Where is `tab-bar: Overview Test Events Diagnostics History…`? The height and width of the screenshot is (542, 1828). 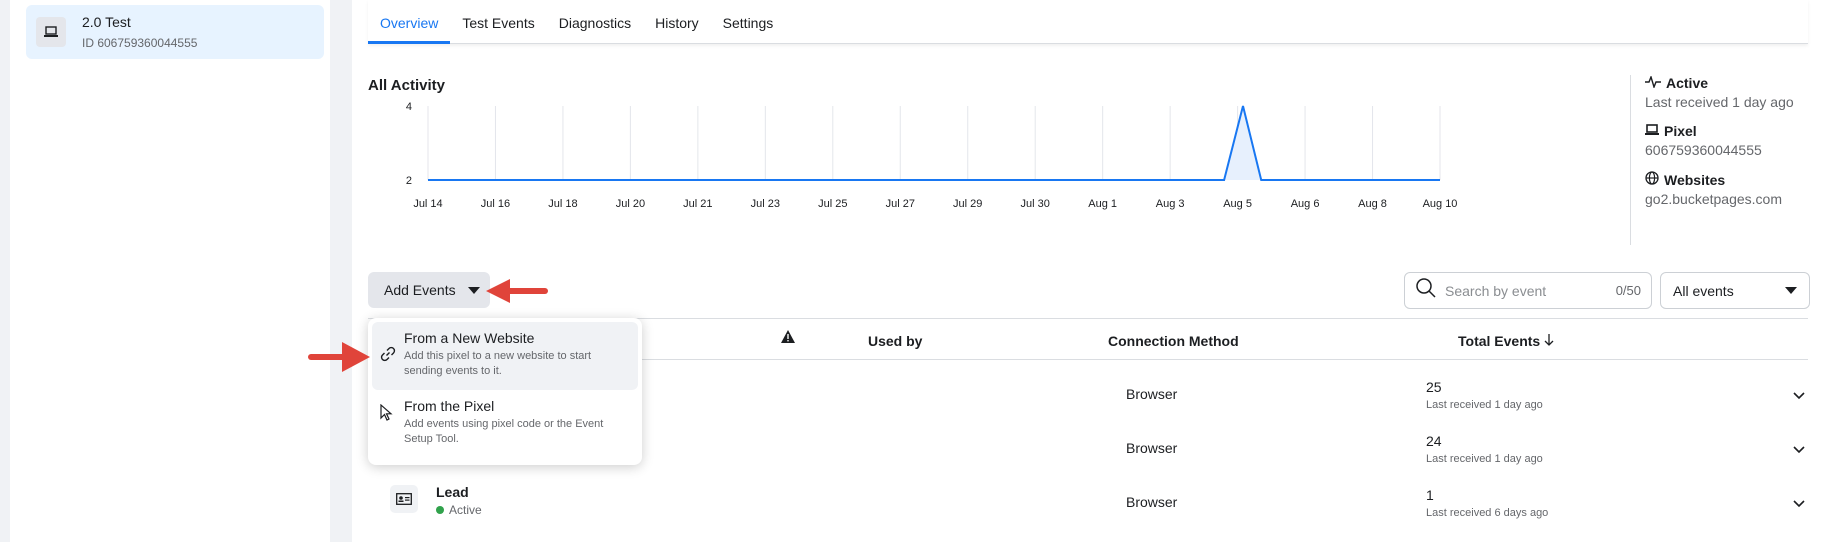
tab-bar: Overview Test Events Diagnostics History… is located at coordinates (1088, 22).